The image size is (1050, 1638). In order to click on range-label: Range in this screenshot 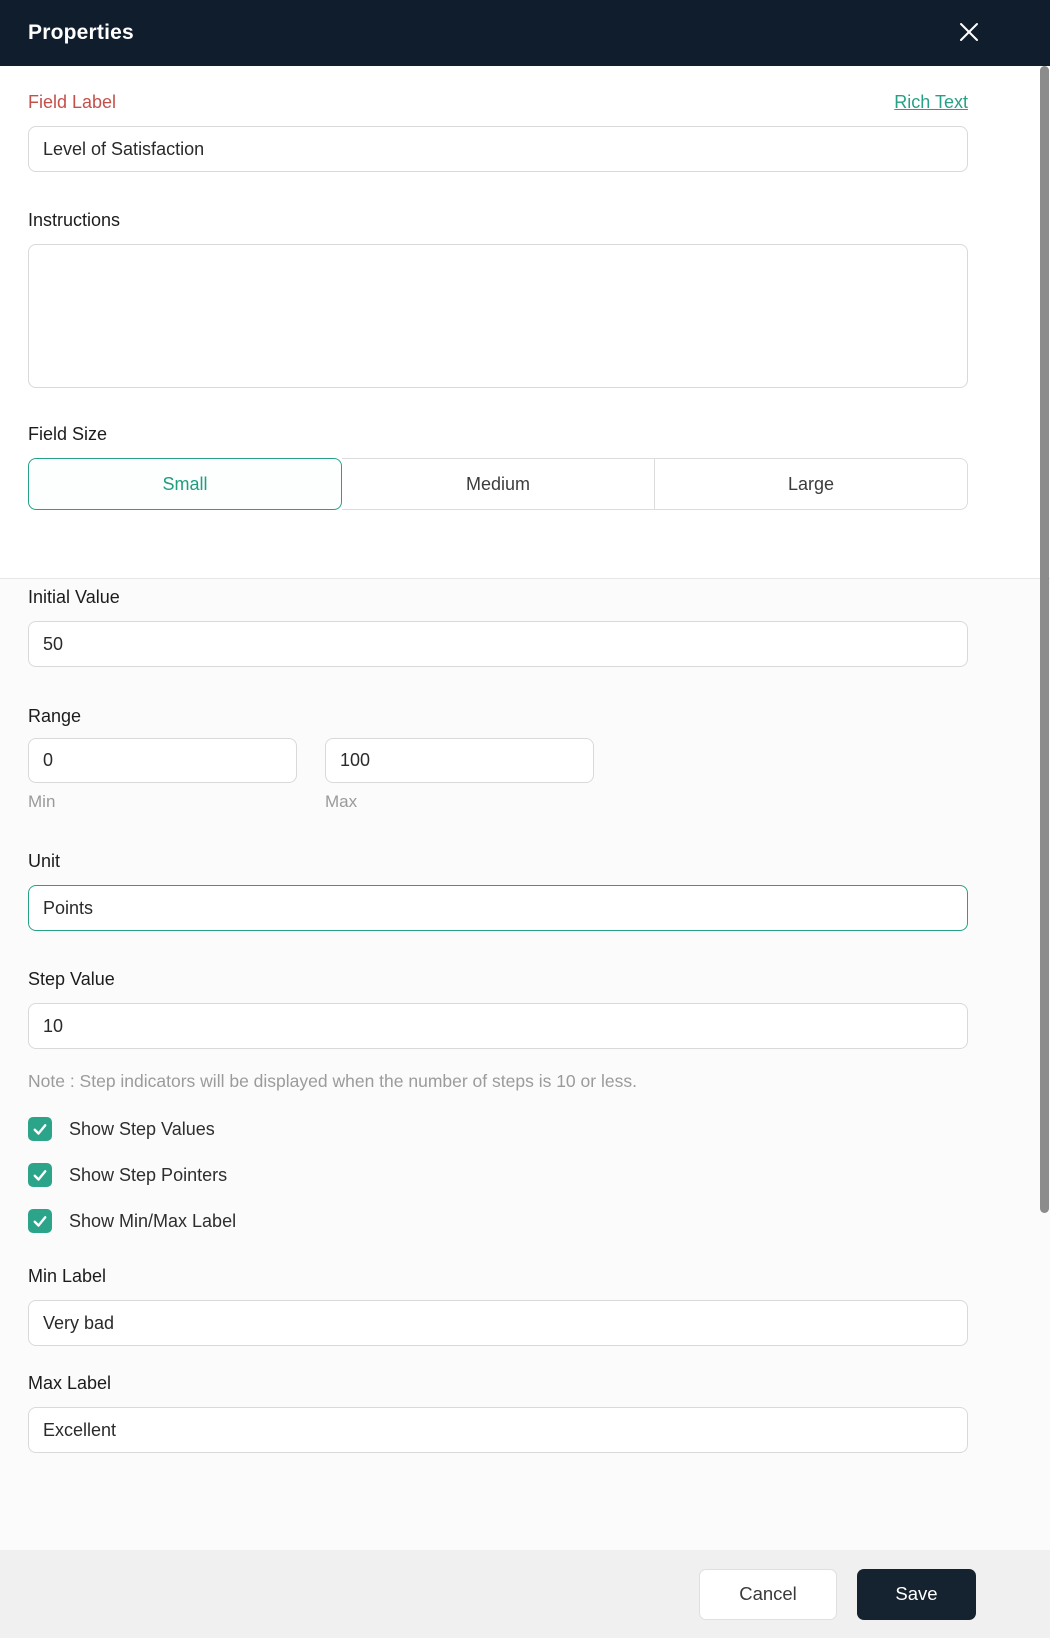, I will do `click(55, 716)`.